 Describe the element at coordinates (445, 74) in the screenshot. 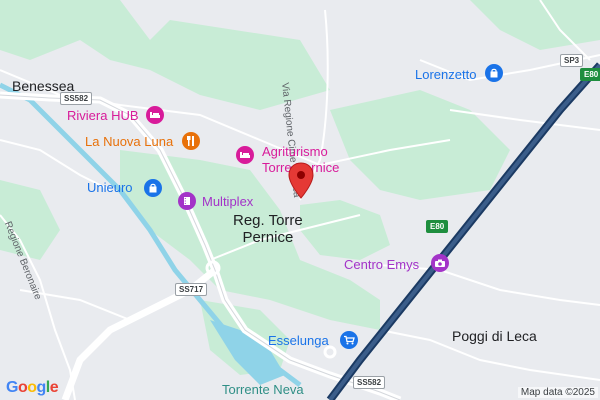

I see `poi-label-lorenzetto: Lorenzetto` at that location.